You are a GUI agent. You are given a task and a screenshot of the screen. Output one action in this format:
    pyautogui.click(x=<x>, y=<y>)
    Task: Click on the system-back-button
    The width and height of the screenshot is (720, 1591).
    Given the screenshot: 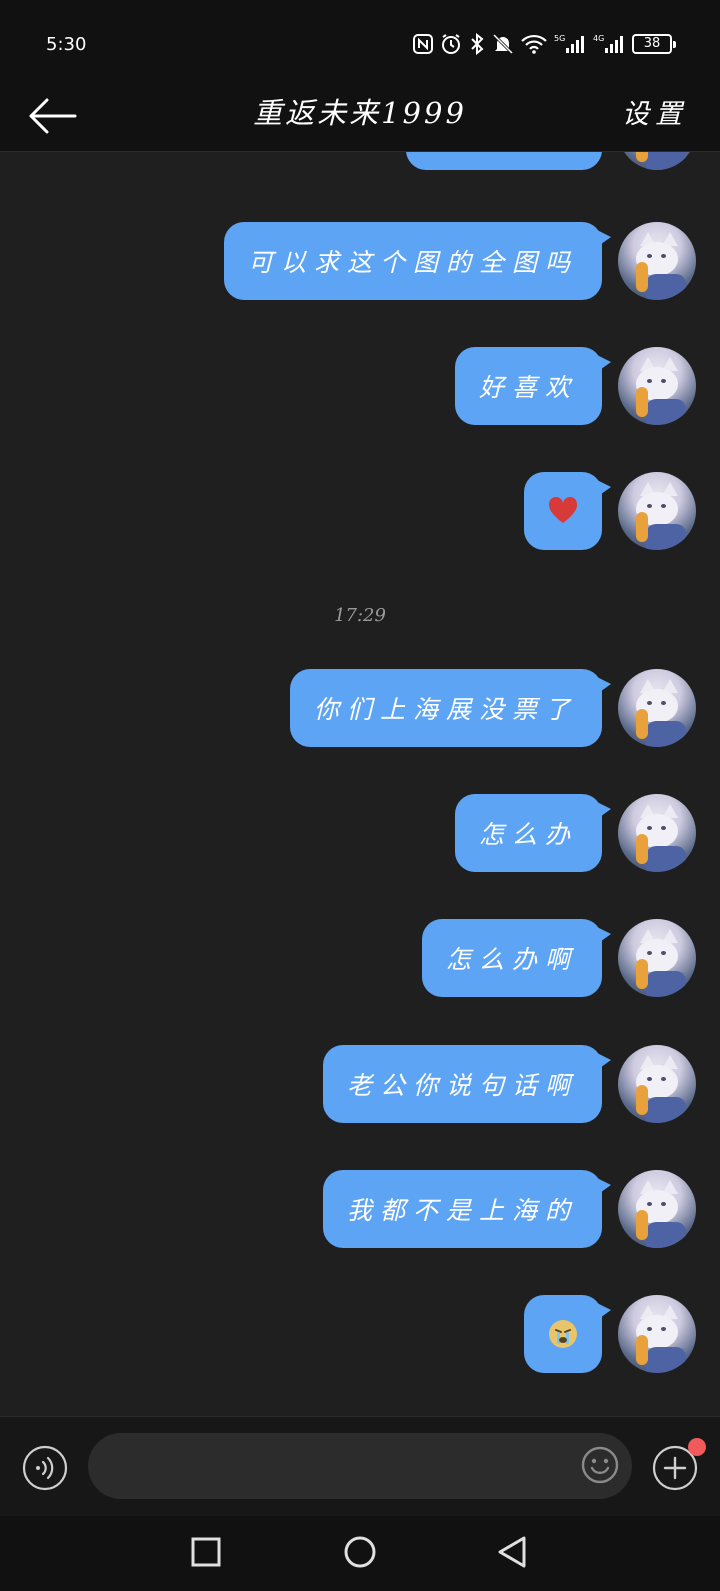 What is the action you would take?
    pyautogui.click(x=512, y=1552)
    